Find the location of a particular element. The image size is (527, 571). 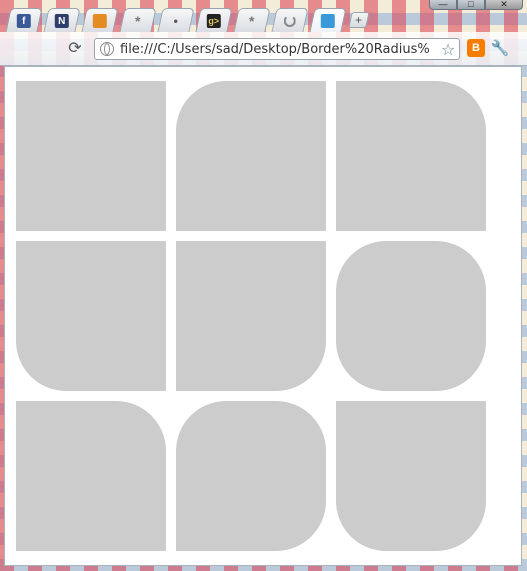

tab-image is located at coordinates (100, 20).